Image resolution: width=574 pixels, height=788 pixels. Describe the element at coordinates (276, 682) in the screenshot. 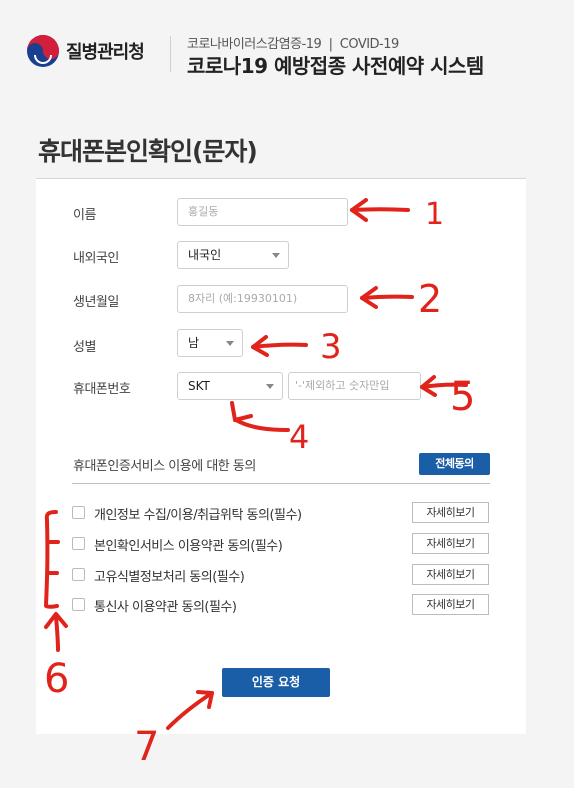

I see `request-verification-button: 인증 요청` at that location.